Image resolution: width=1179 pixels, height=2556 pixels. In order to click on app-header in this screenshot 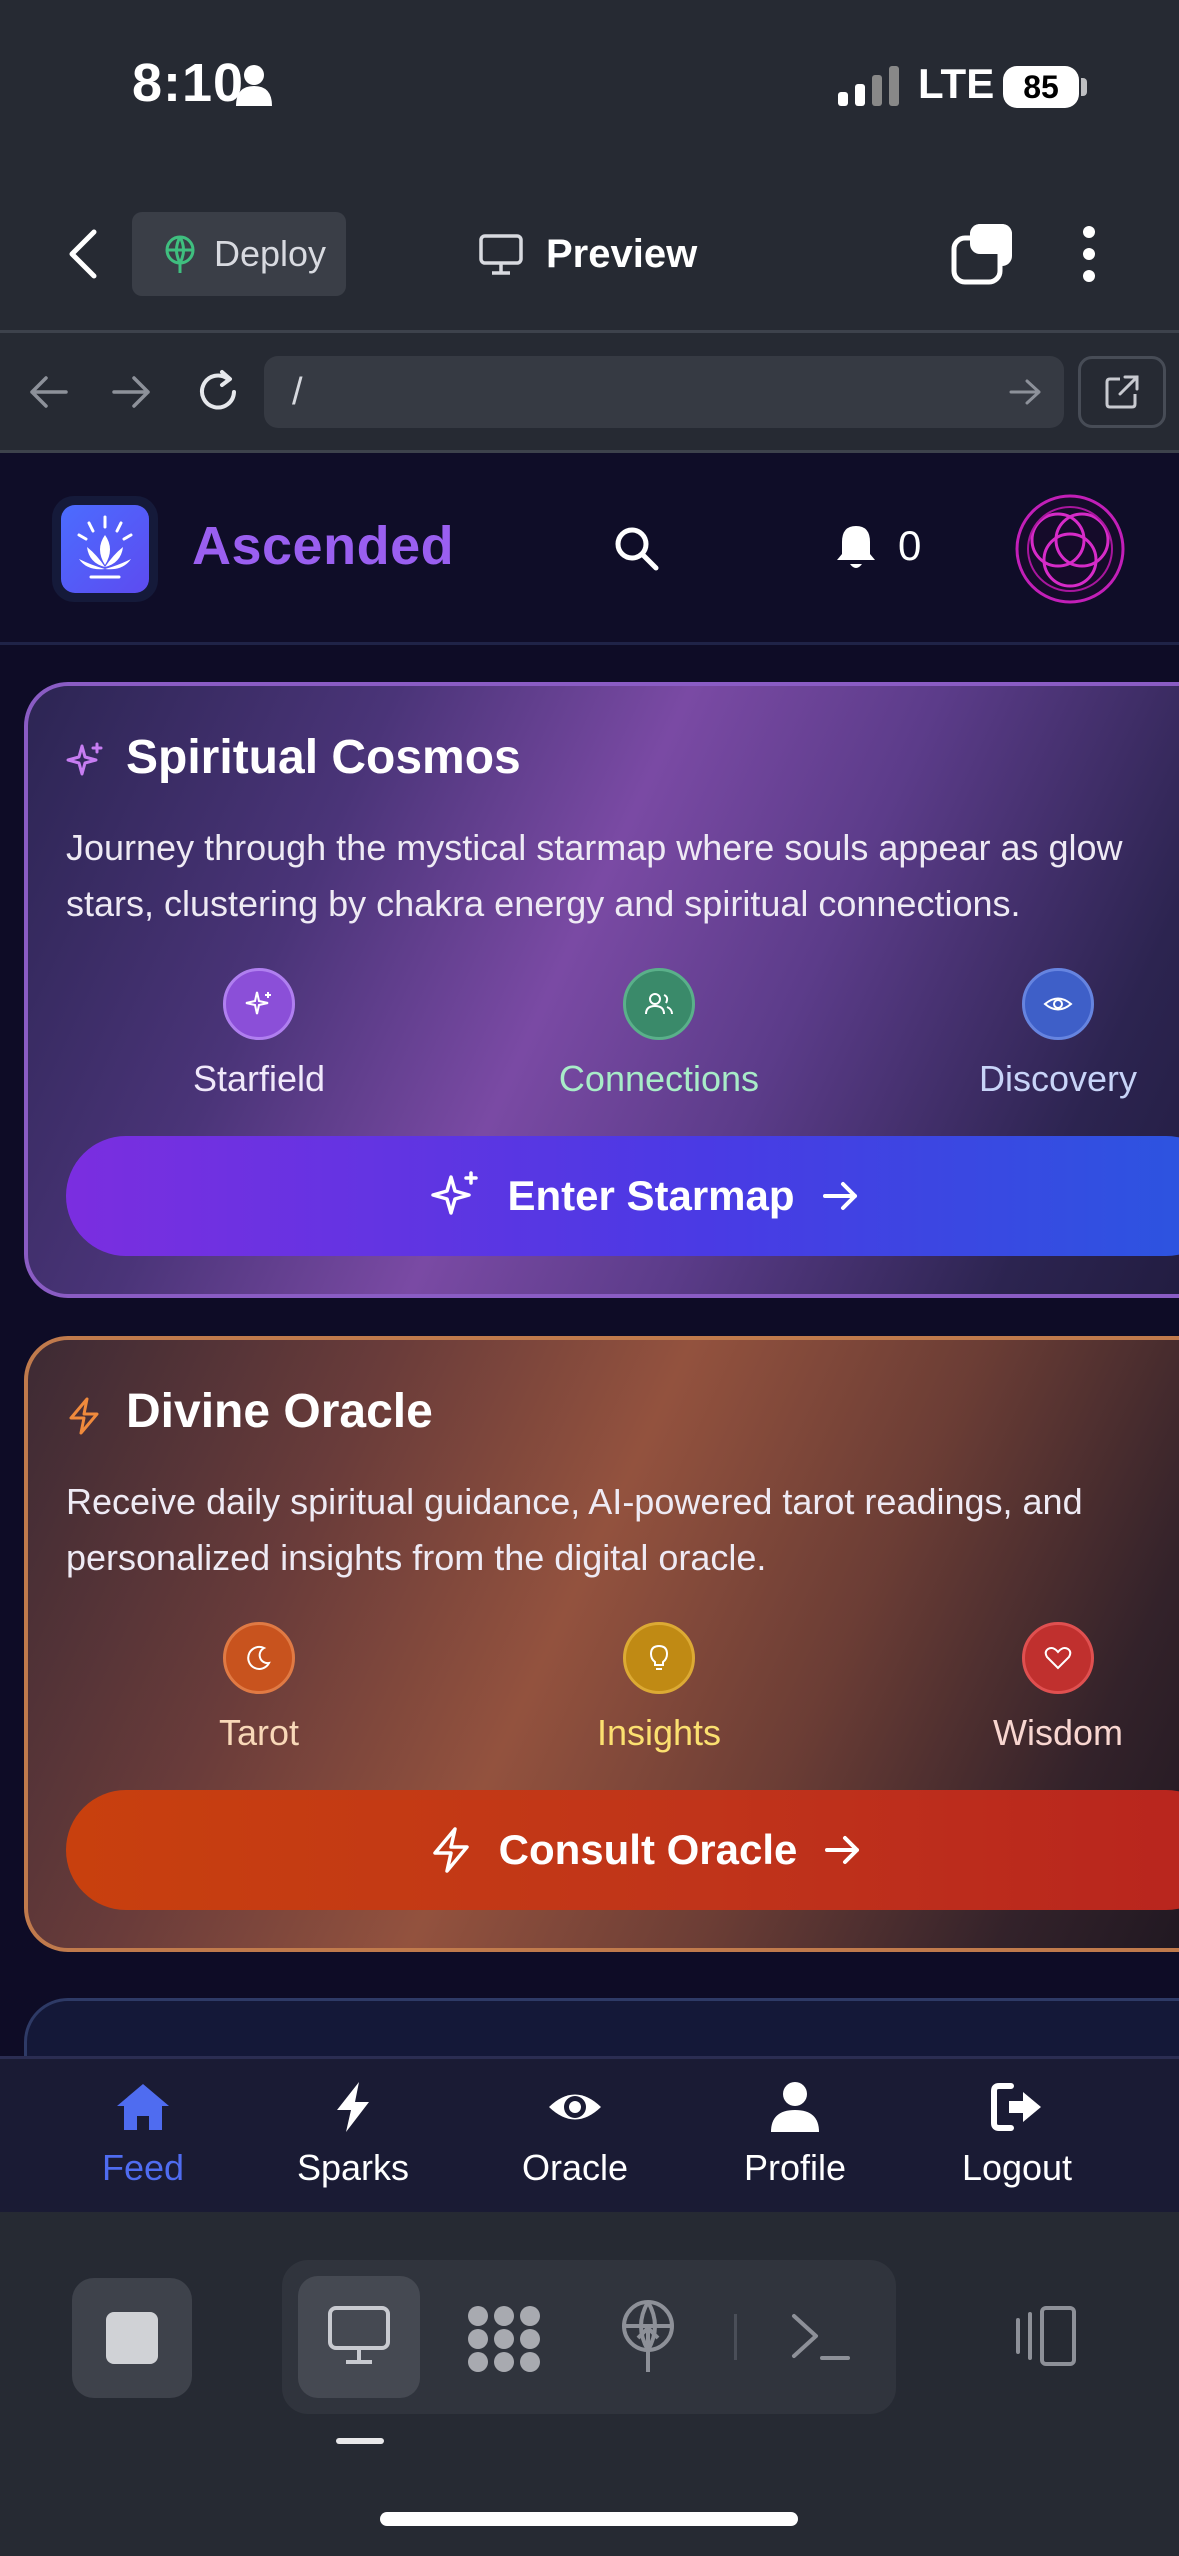, I will do `click(589, 549)`.